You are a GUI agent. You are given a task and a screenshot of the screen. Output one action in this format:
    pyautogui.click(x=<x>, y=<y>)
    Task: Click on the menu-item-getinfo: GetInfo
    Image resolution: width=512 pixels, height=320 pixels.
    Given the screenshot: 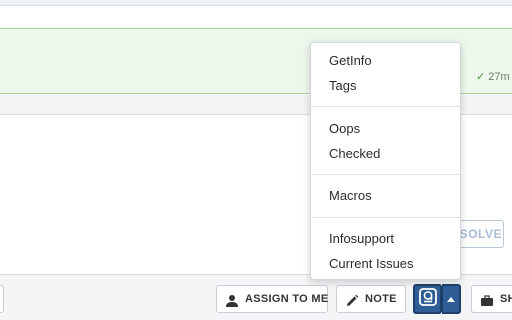 What is the action you would take?
    pyautogui.click(x=385, y=61)
    